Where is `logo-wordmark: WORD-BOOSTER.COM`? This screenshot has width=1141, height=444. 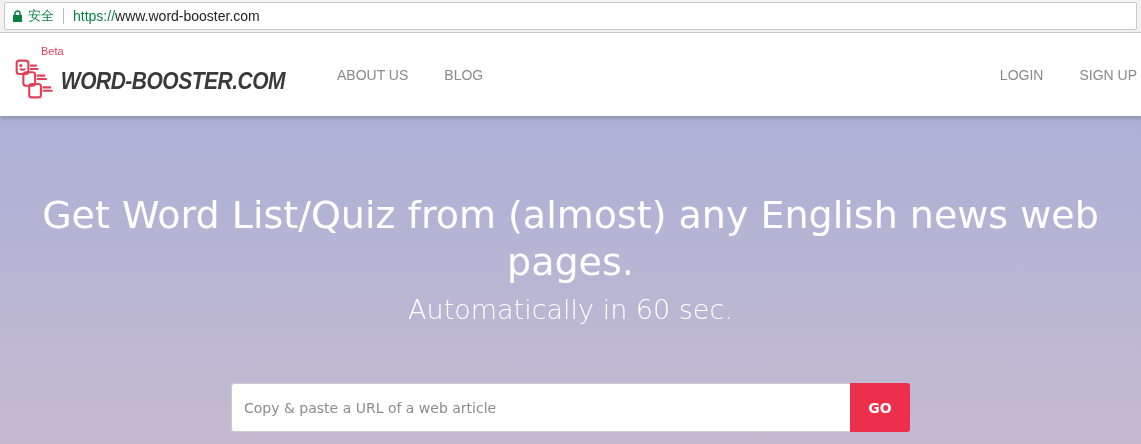 logo-wordmark: WORD-BOOSTER.COM is located at coordinates (172, 80).